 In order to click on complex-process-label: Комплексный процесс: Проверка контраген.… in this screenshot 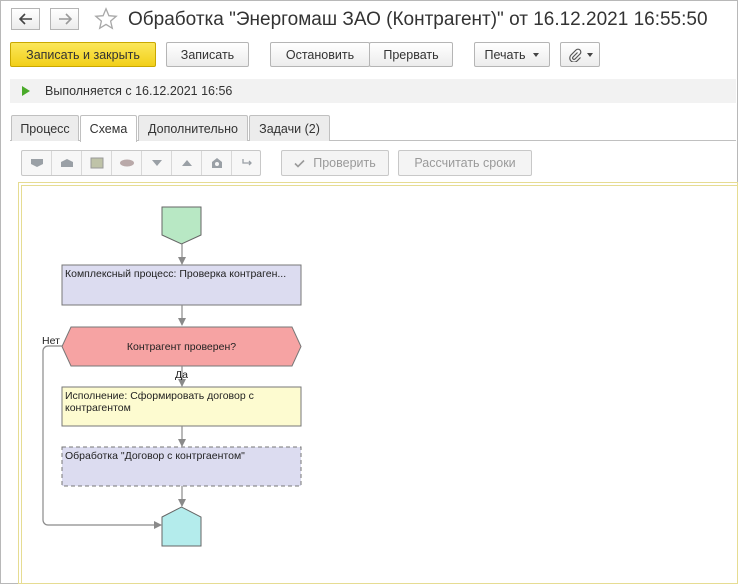, I will do `click(176, 274)`.